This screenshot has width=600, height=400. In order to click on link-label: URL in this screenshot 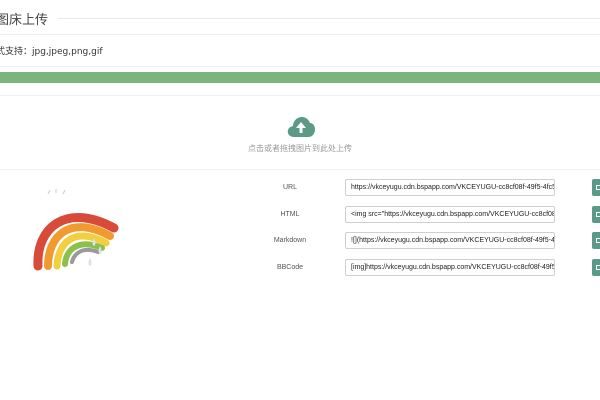, I will do `click(289, 187)`.